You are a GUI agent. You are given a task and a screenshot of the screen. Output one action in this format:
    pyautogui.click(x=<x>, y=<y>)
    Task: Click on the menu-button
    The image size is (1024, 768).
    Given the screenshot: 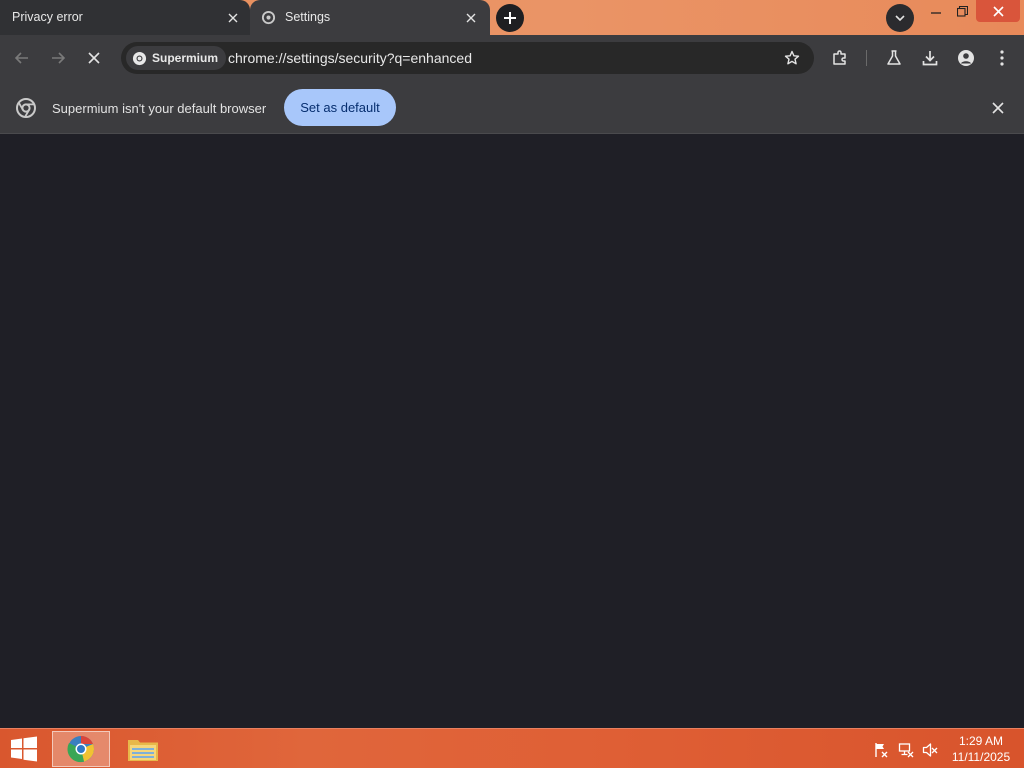 What is the action you would take?
    pyautogui.click(x=1002, y=58)
    